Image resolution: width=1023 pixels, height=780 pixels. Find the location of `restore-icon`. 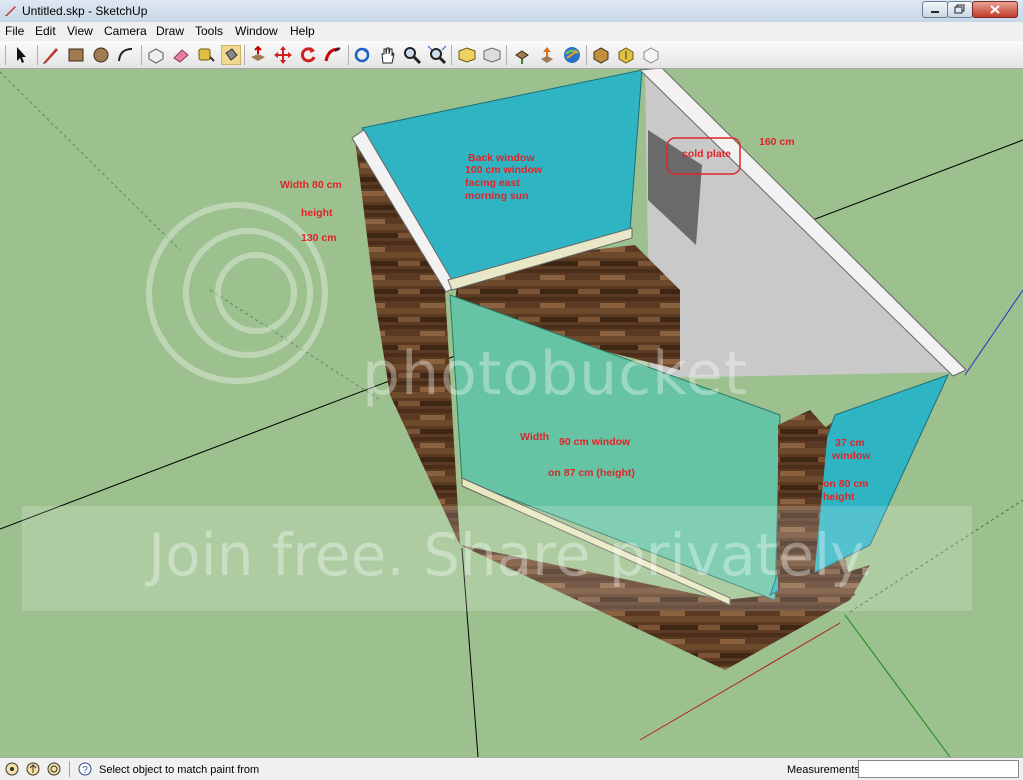

restore-icon is located at coordinates (959, 9).